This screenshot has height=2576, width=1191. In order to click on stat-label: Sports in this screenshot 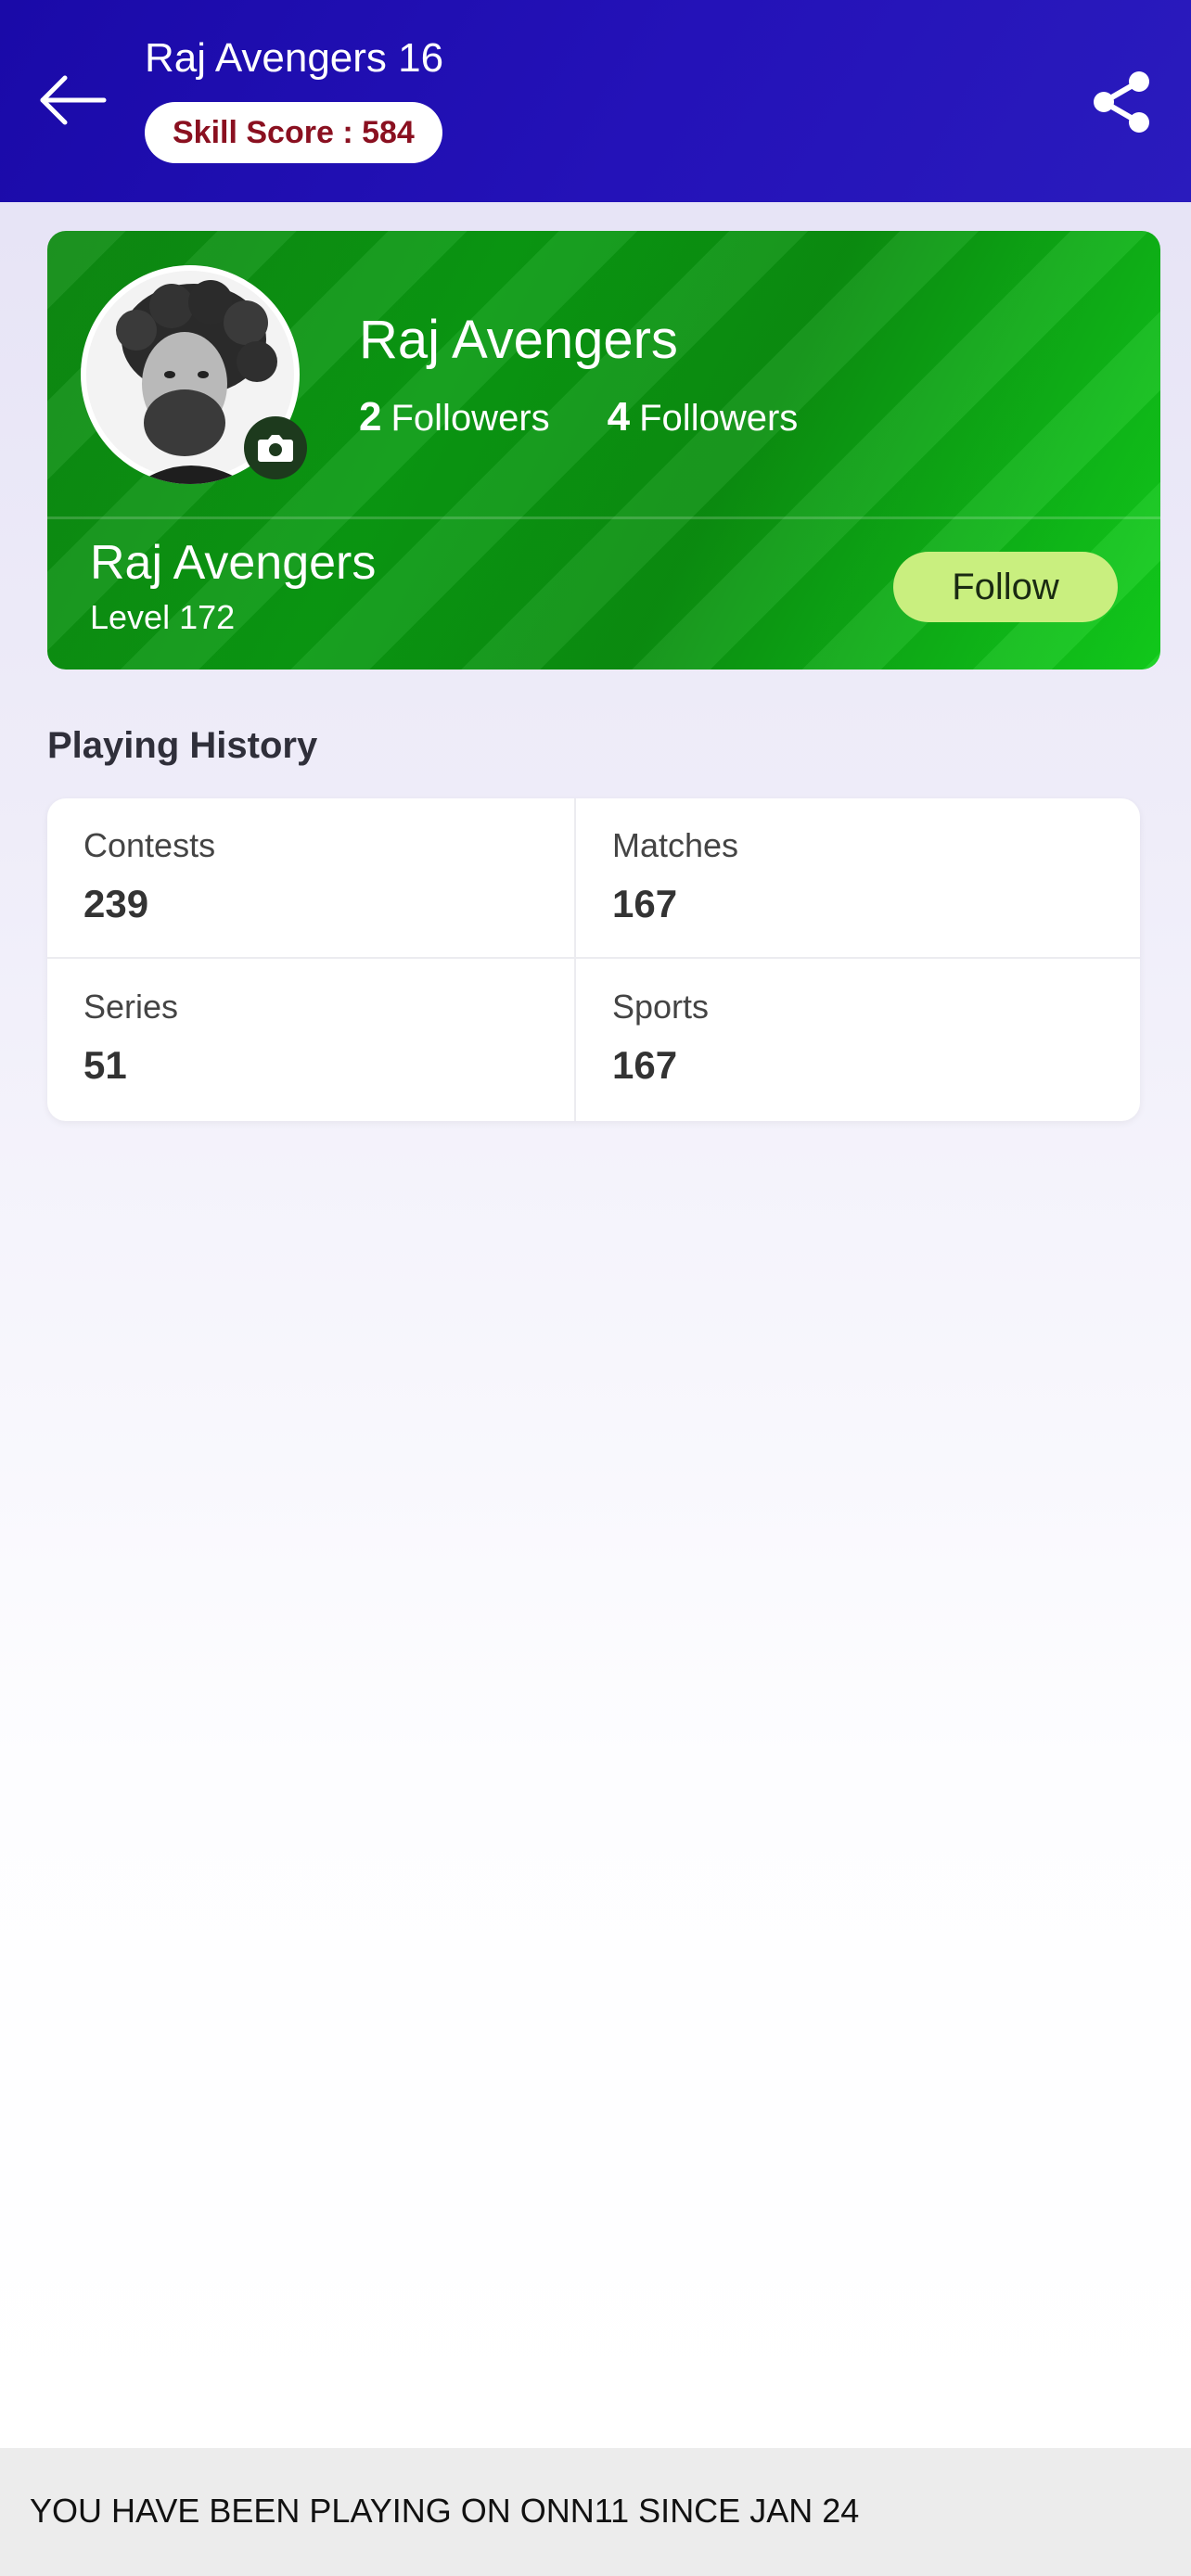, I will do `click(661, 1007)`.